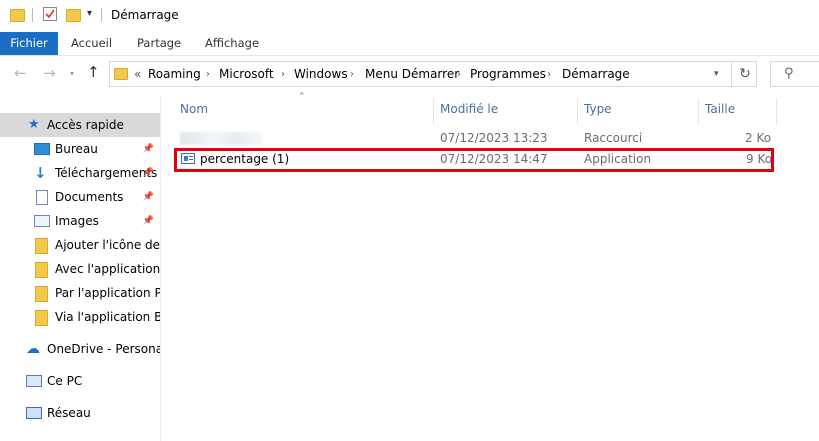 The image size is (819, 441). I want to click on tab-share: Partage, so click(159, 43).